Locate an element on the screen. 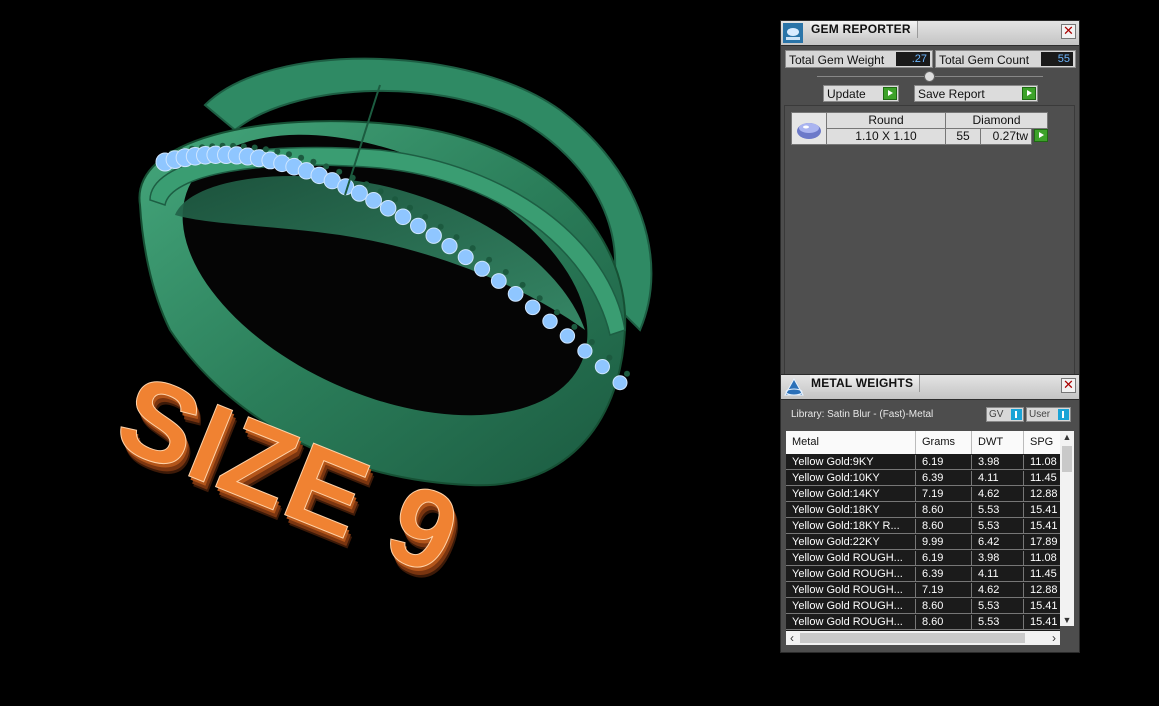  dwt-cell: 5.53 is located at coordinates (998, 622).